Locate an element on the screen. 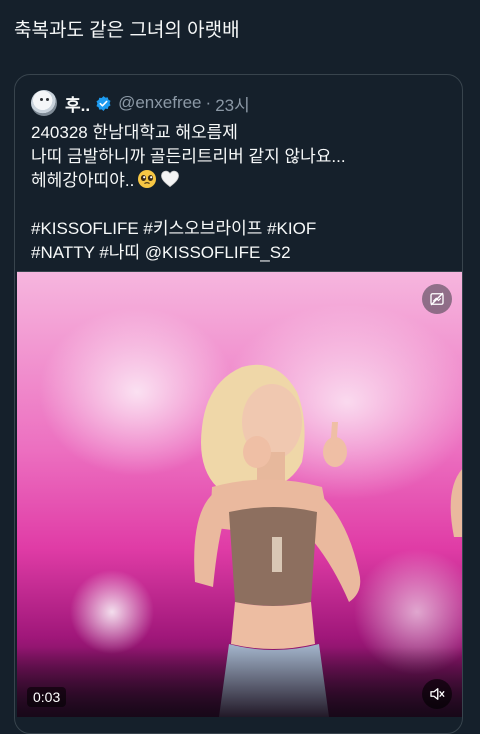 The width and height of the screenshot is (480, 734). tweet-line-3: 헤헤강아띠야.. is located at coordinates (241, 181).